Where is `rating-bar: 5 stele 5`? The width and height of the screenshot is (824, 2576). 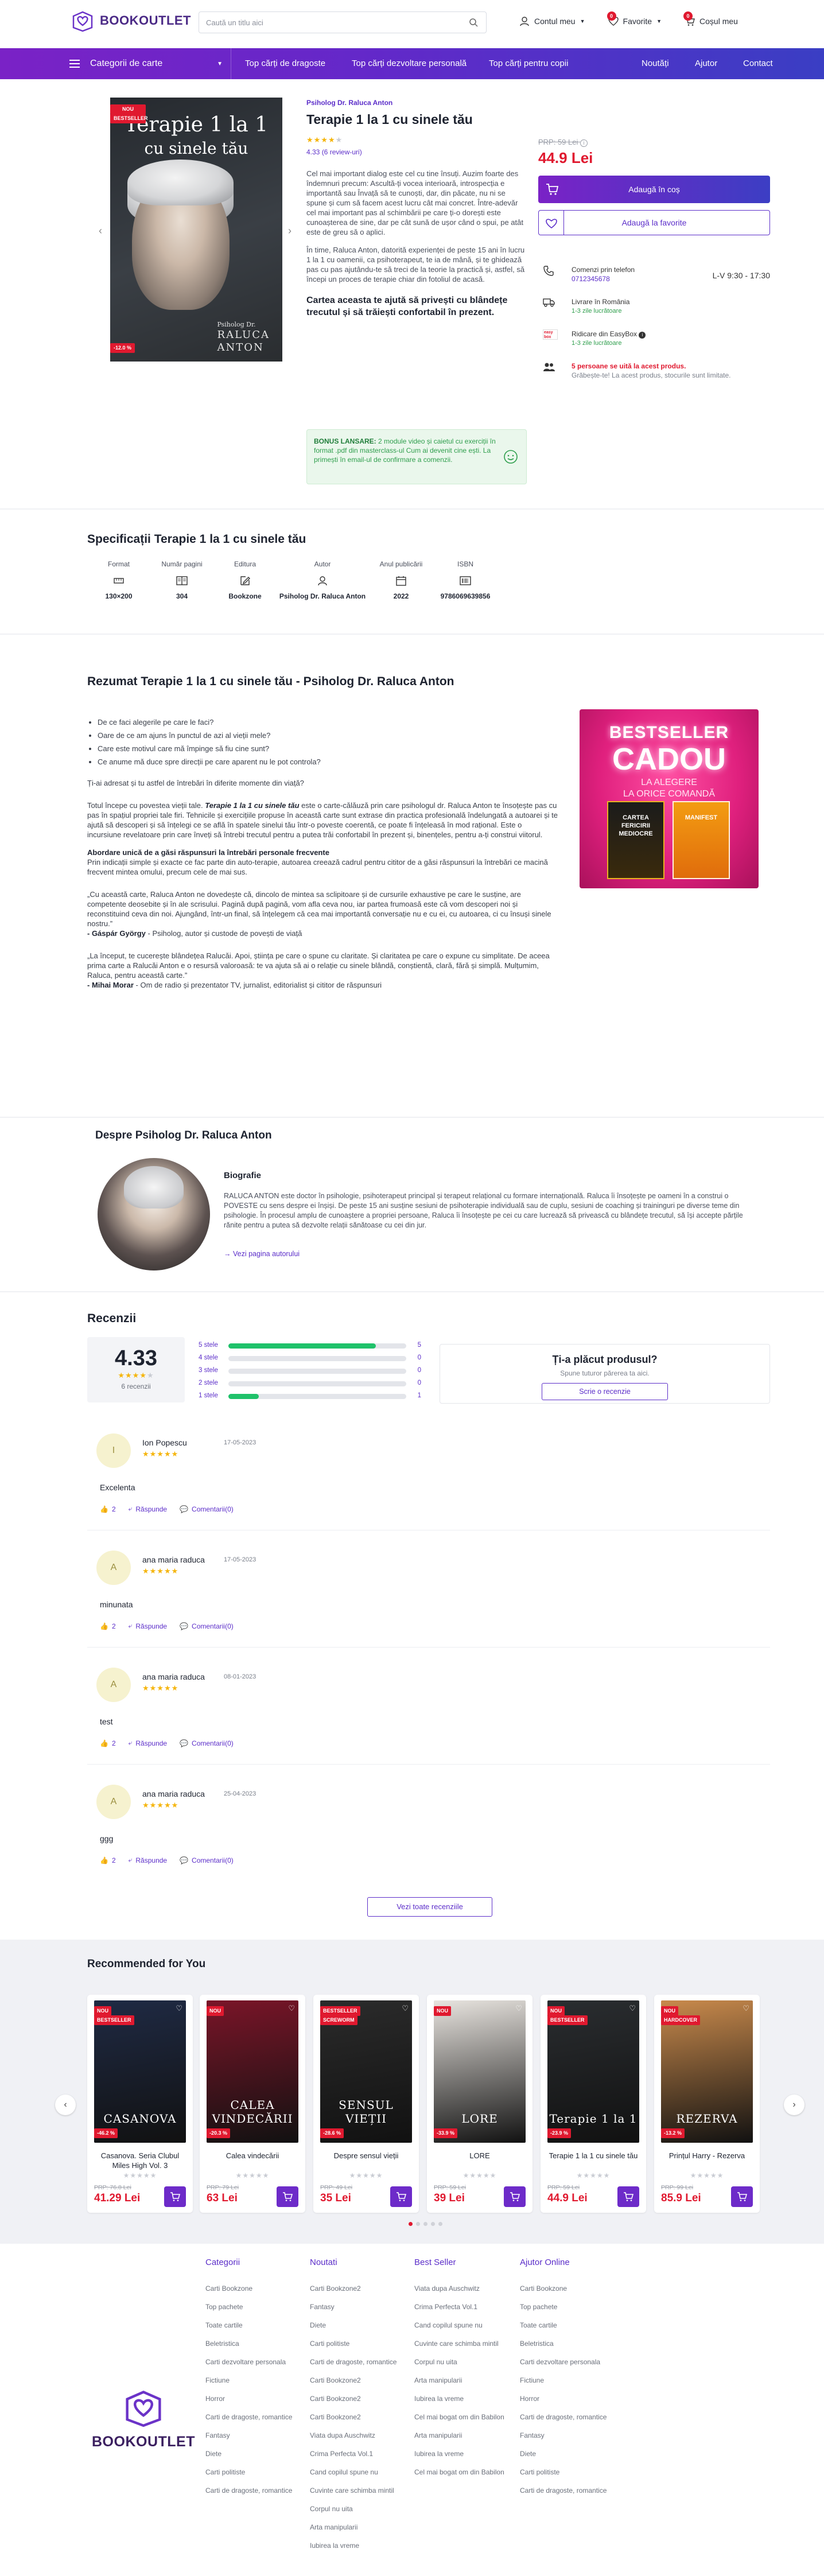
rating-bar: 5 stele 5 is located at coordinates (310, 1346).